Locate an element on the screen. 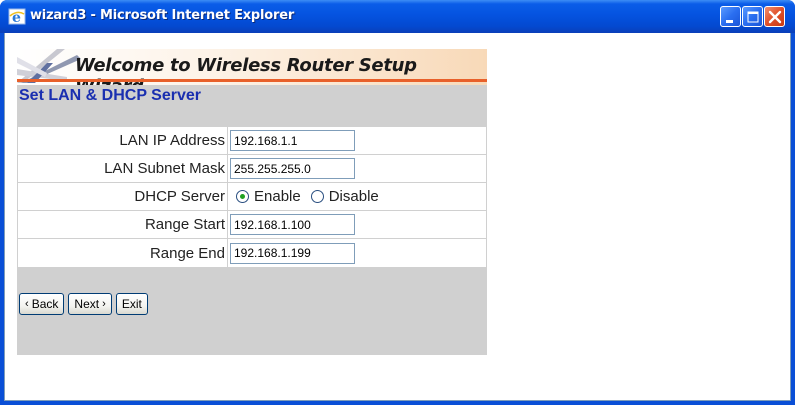 This screenshot has width=795, height=405. left-arrow-icon: ‹ is located at coordinates (28, 304).